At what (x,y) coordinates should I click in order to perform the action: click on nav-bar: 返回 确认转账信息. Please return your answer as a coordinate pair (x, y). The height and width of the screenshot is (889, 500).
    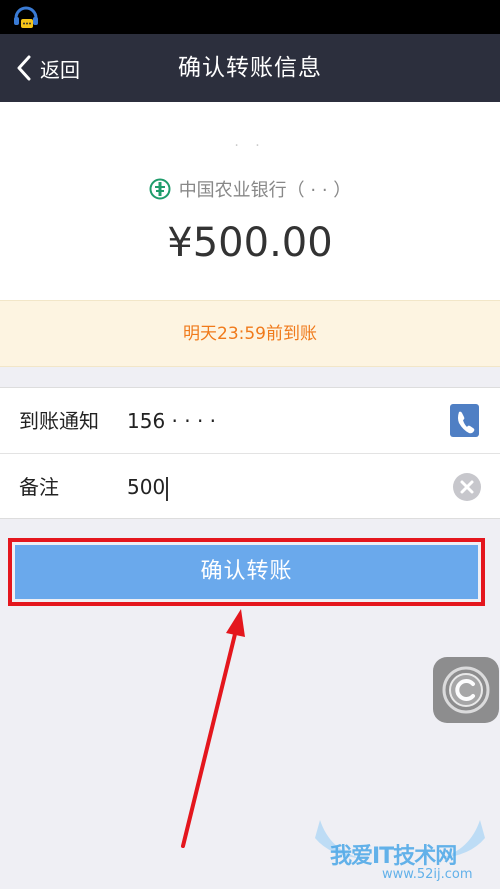
    Looking at the image, I should click on (250, 68).